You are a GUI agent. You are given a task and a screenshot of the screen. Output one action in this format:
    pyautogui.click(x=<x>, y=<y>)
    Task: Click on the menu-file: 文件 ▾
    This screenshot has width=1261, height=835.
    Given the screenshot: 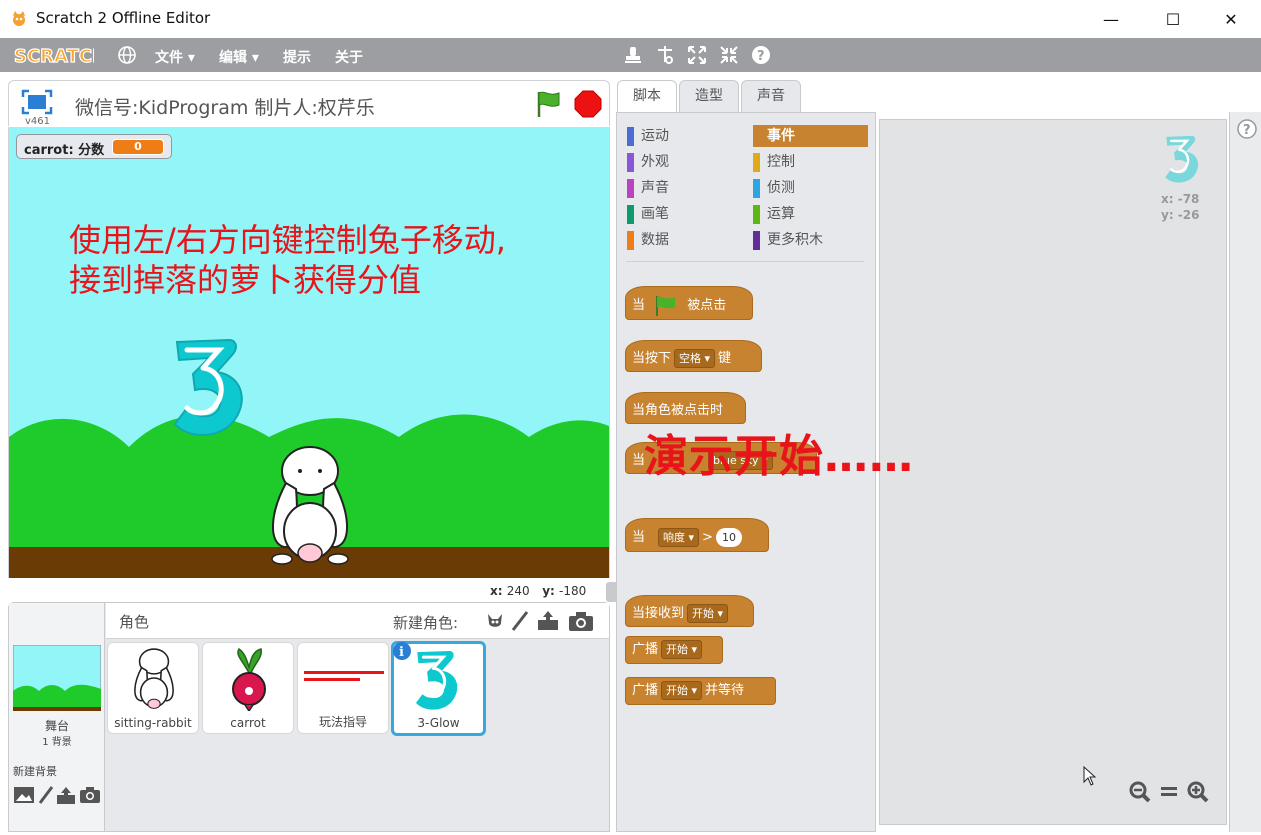 What is the action you would take?
    pyautogui.click(x=175, y=57)
    